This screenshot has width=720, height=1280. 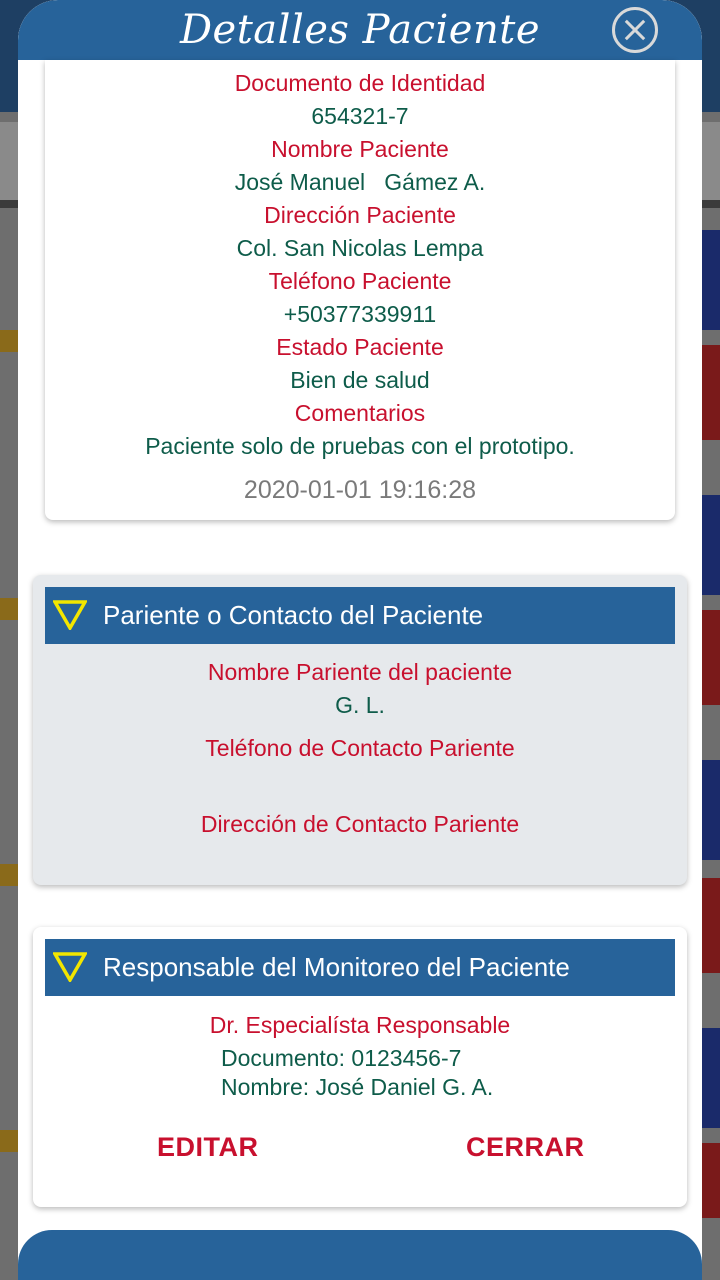 I want to click on relative-name-label: Nombre Pariente del paciente, so click(x=360, y=672).